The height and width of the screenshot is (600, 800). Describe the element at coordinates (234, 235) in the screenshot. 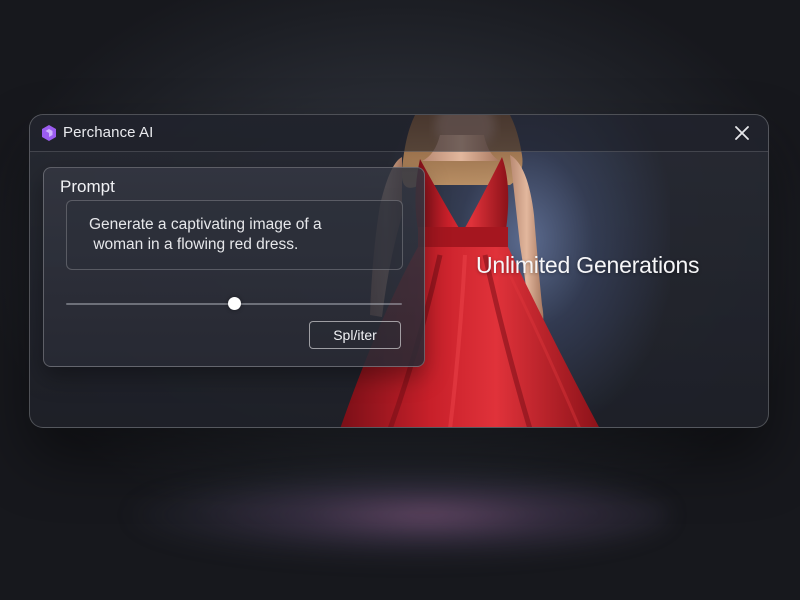

I see `prompt-input` at that location.